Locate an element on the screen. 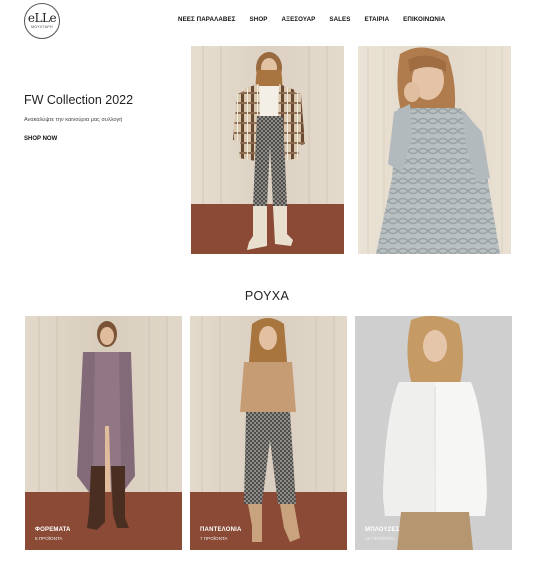 This screenshot has height=575, width=534. nav-item-company: ΕΤΑΙΡΙΑ is located at coordinates (377, 19).